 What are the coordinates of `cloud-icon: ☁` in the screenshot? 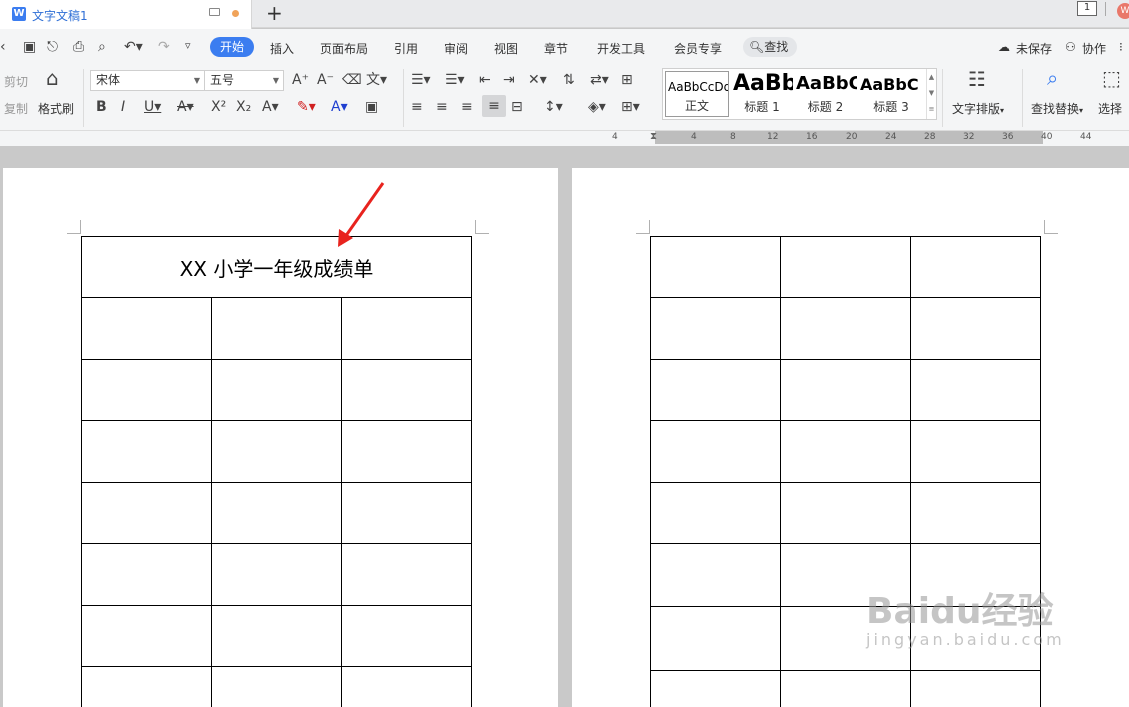 It's located at (1004, 47).